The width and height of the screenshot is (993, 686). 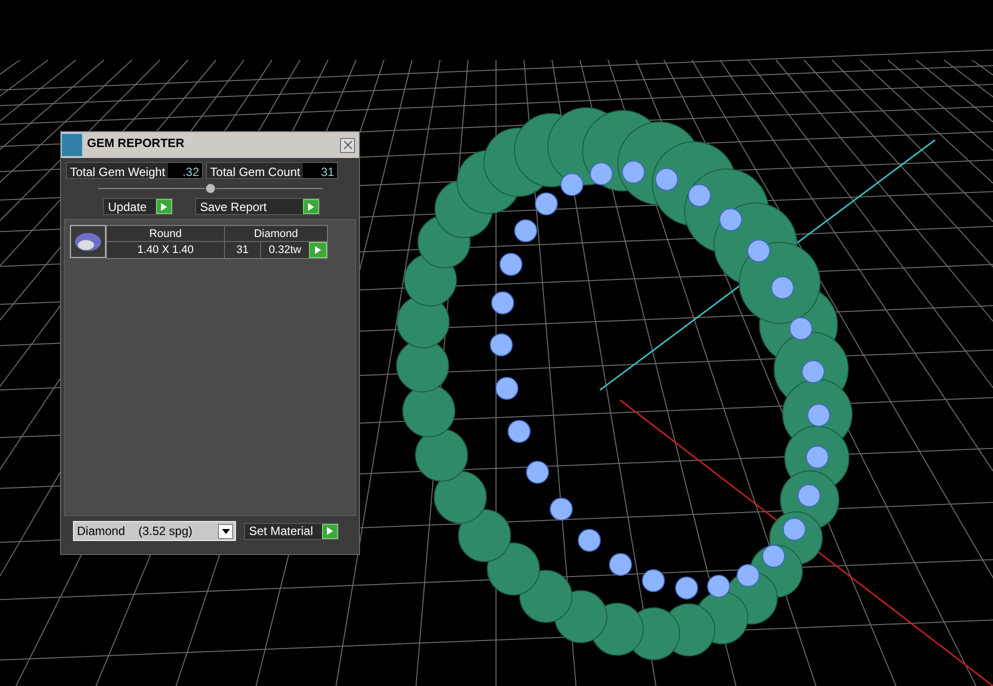 I want to click on panel-button: Update, so click(x=138, y=206).